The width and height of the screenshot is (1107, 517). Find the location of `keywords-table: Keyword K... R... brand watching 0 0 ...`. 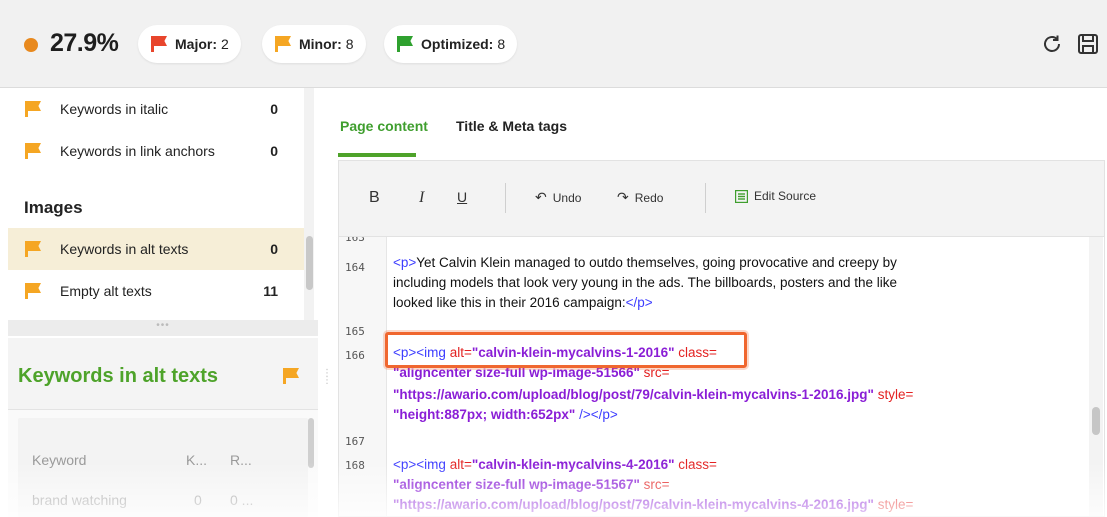

keywords-table: Keyword K... R... brand watching 0 0 ... is located at coordinates (163, 463).